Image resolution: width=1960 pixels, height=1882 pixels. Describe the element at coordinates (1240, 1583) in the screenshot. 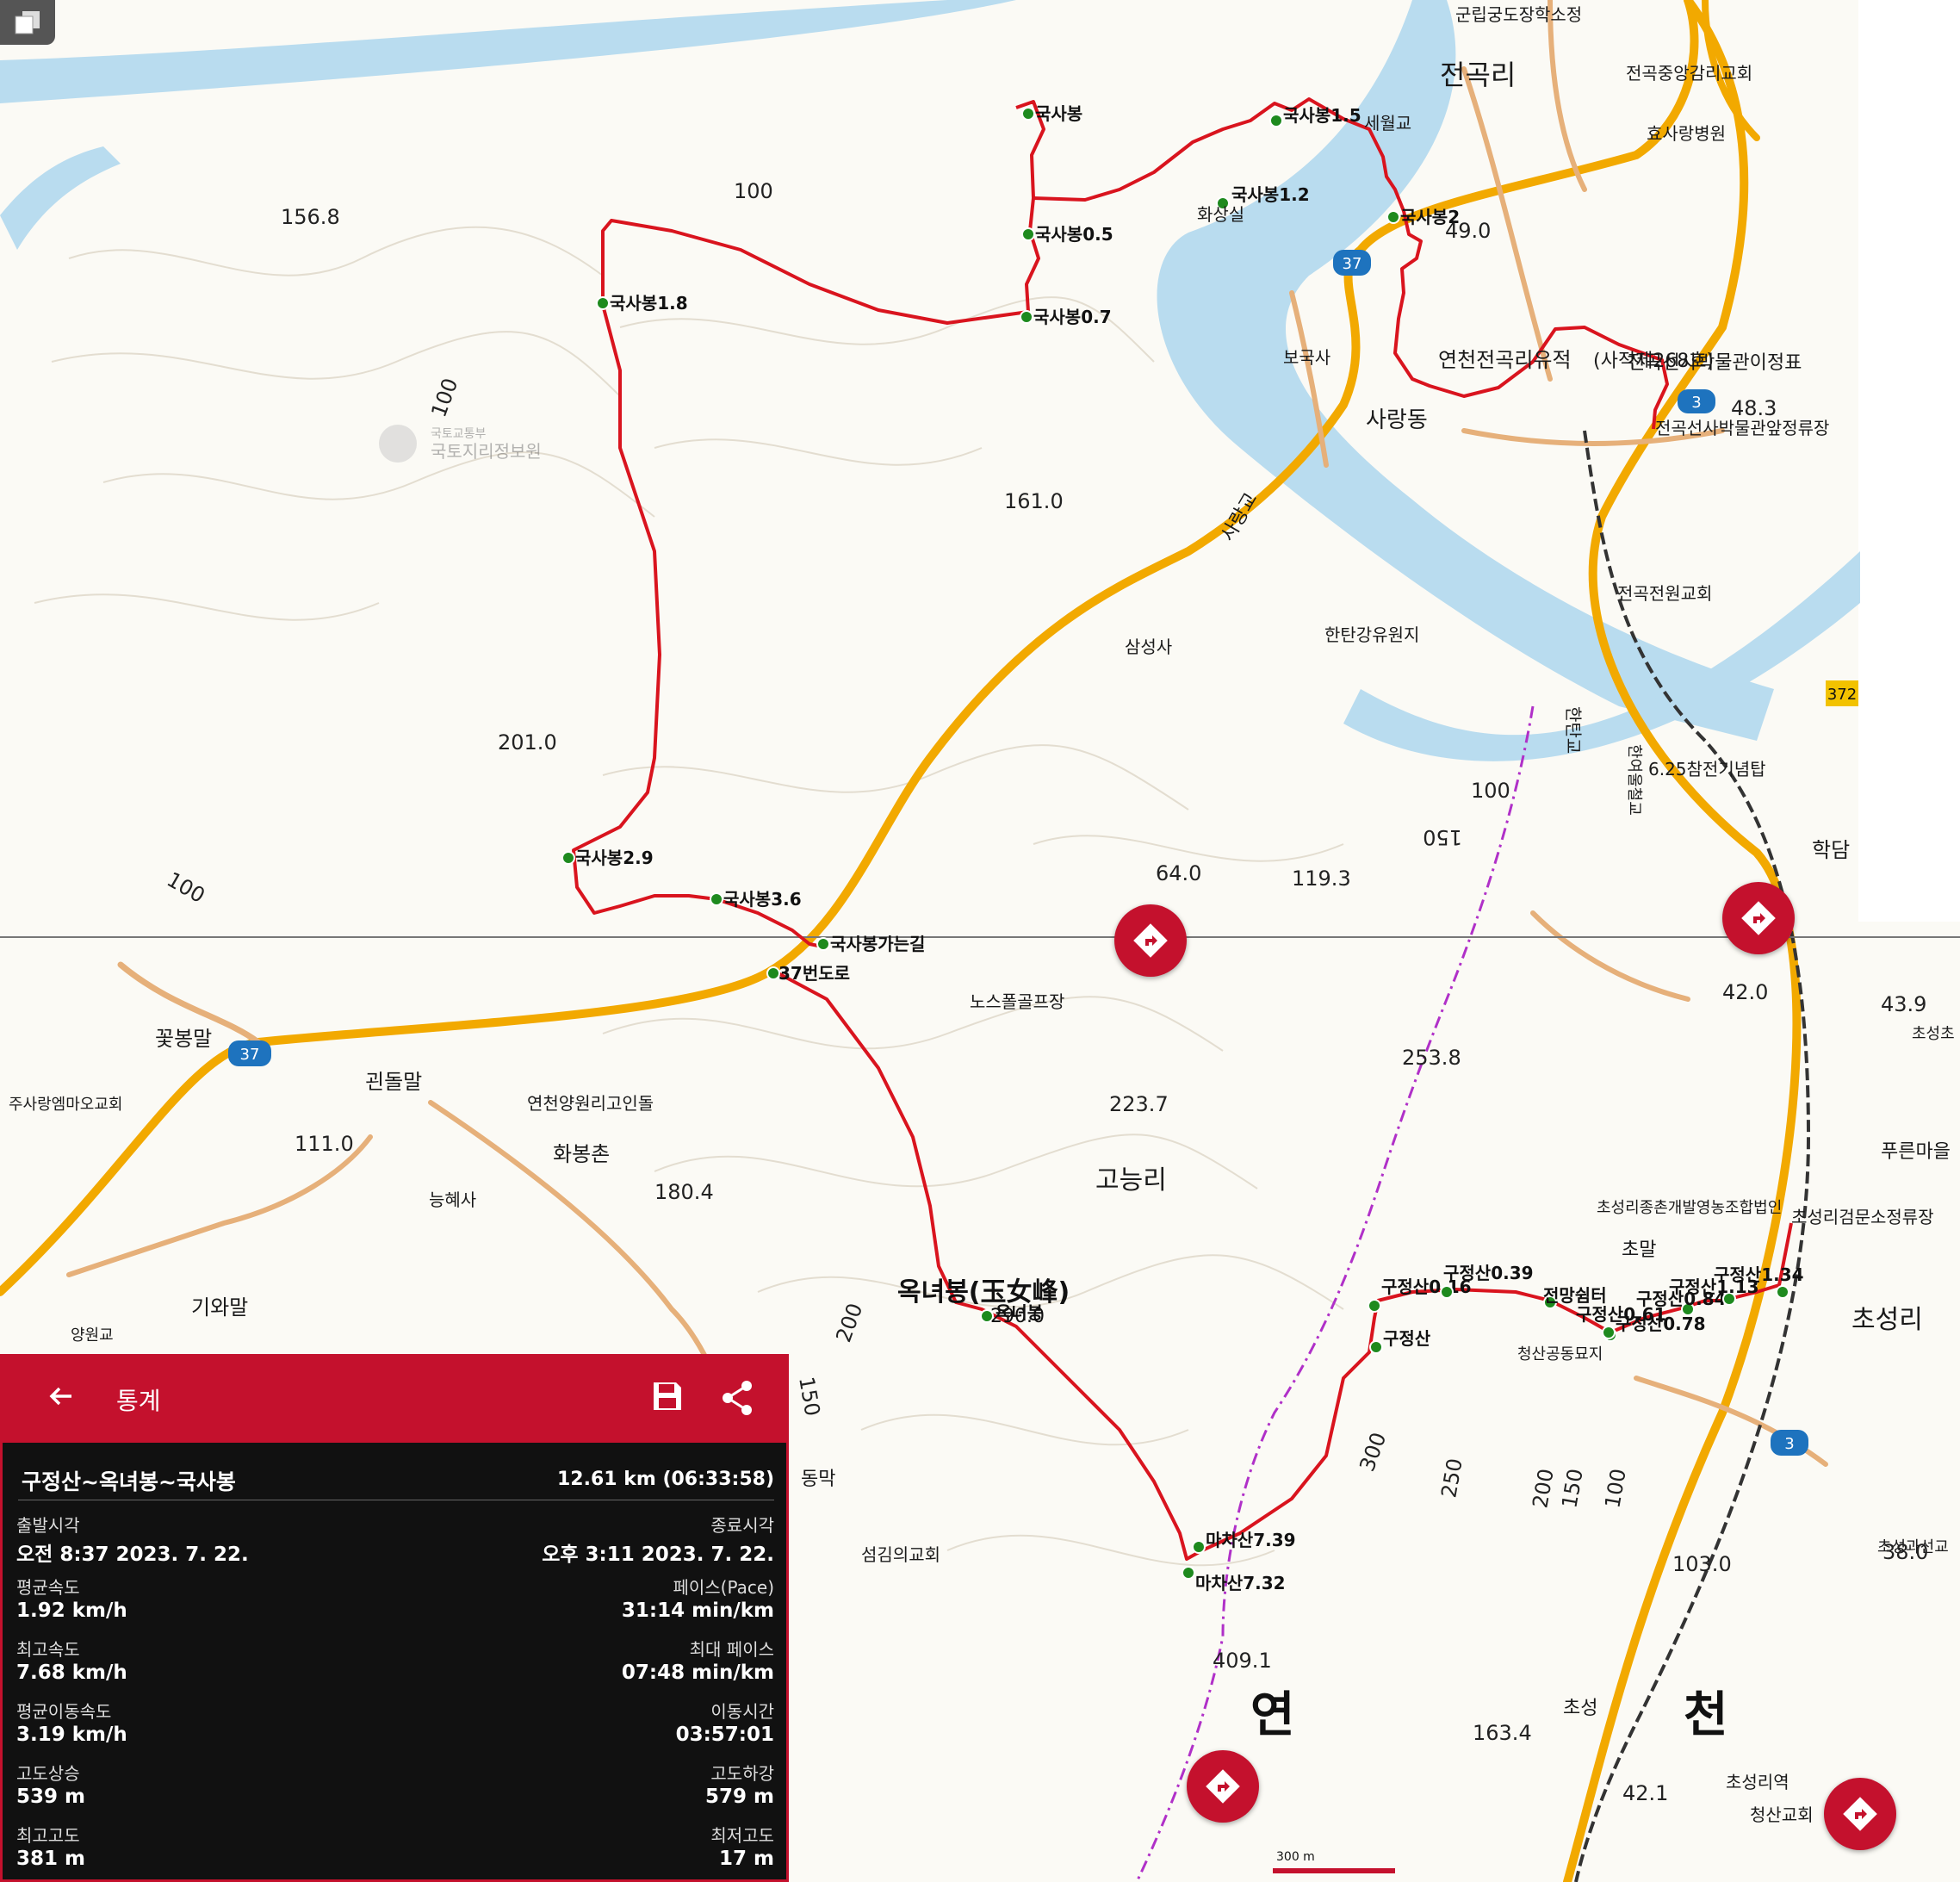

I see `waypoint-label: 마차산7.32` at that location.